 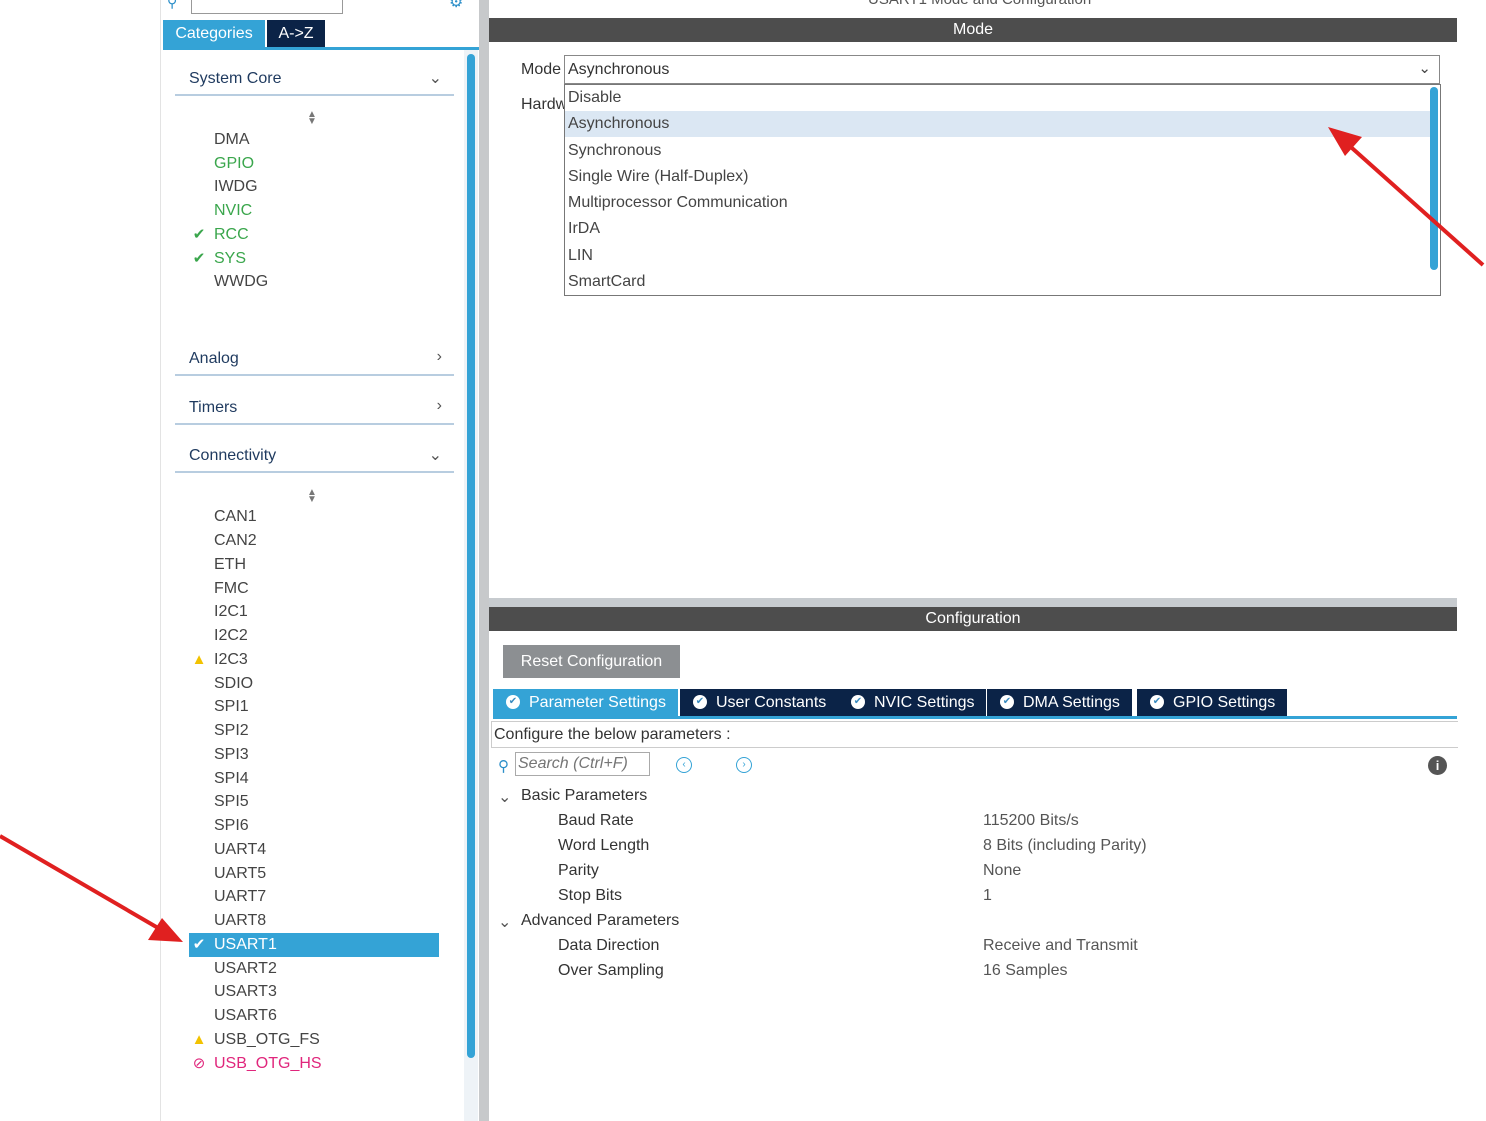 I want to click on annotation-arrow-dropdown, so click(x=1406, y=197).